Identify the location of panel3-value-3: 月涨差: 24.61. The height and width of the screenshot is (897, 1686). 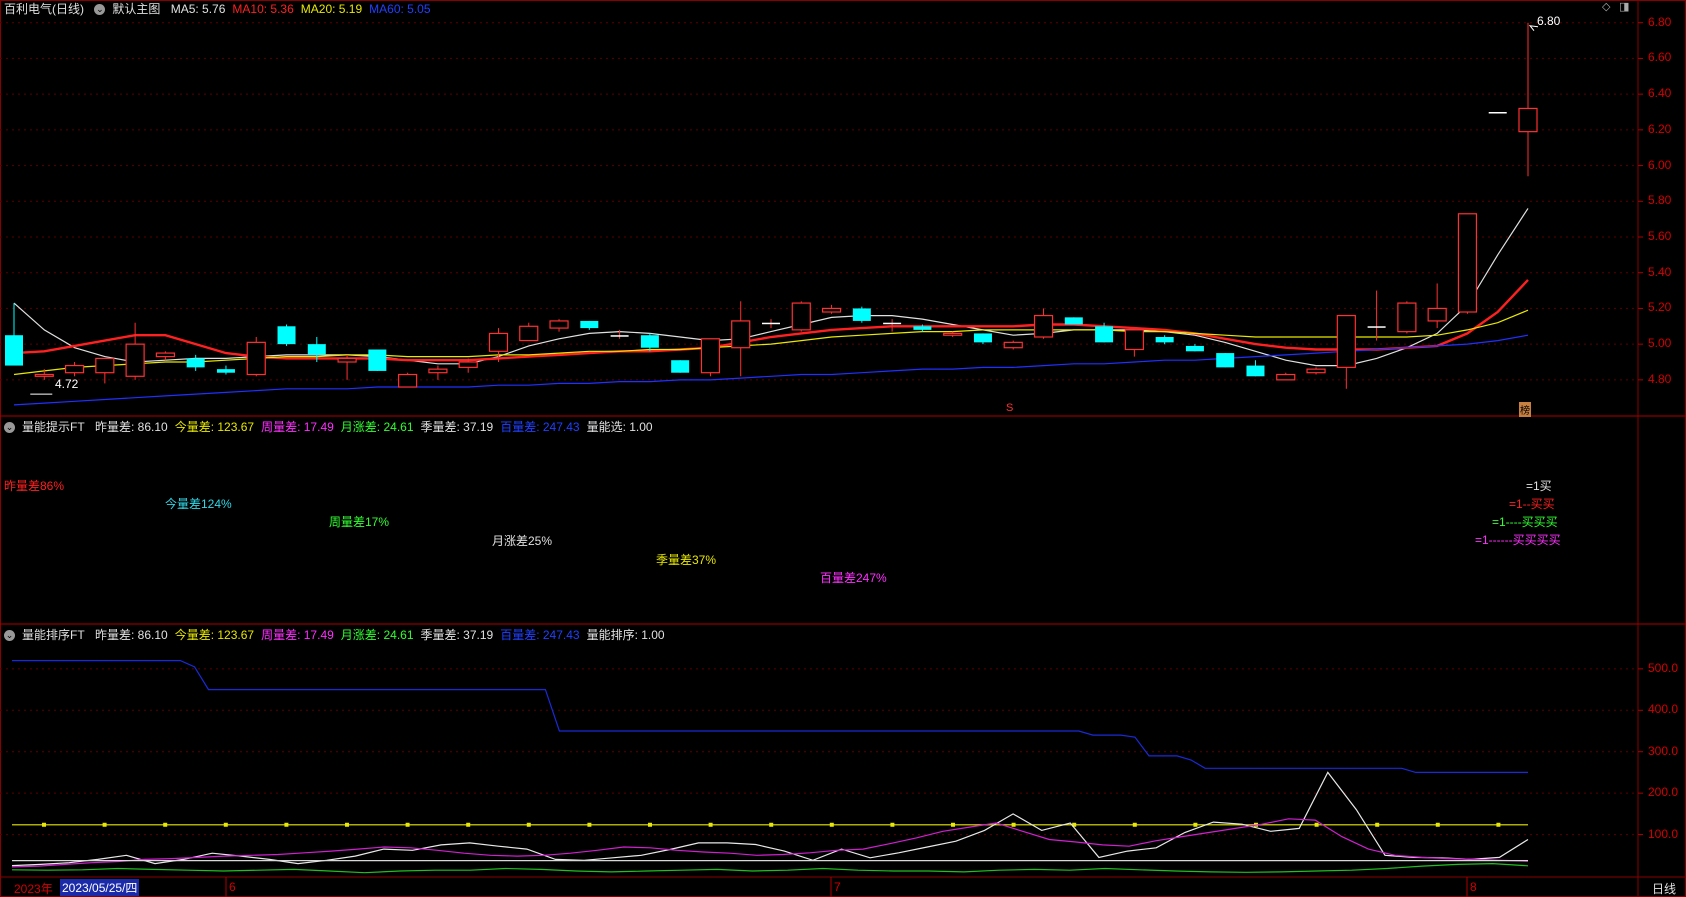
(377, 635).